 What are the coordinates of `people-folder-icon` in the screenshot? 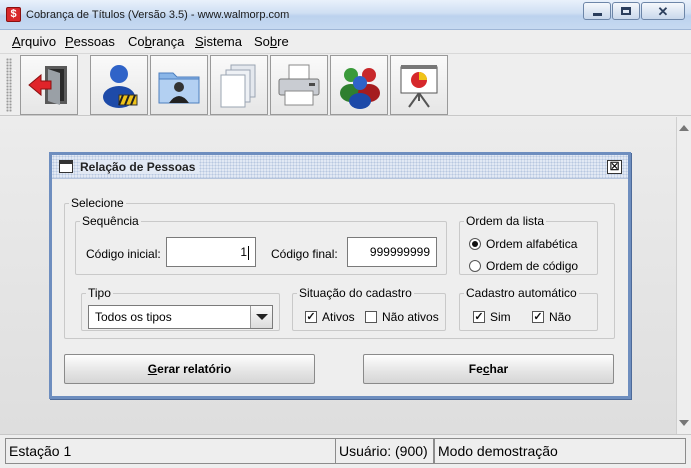 It's located at (179, 88).